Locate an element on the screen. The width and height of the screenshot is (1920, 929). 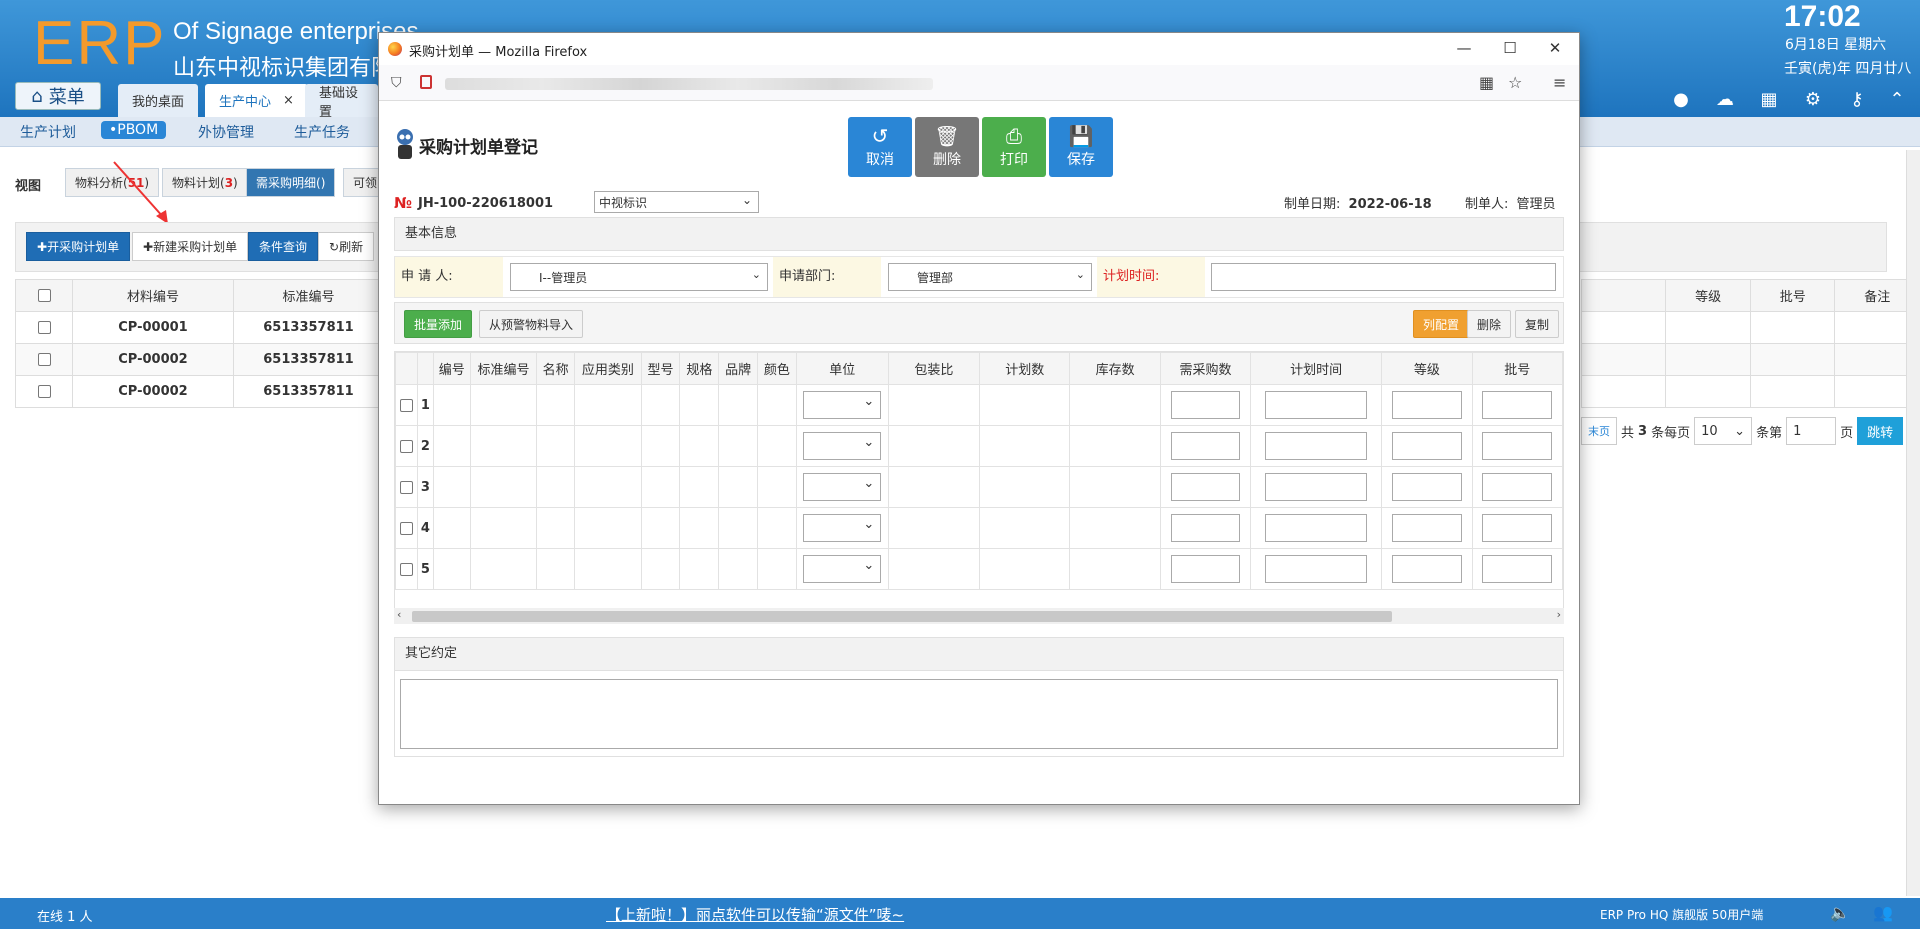
save-button: 💾 保存 is located at coordinates (1081, 147).